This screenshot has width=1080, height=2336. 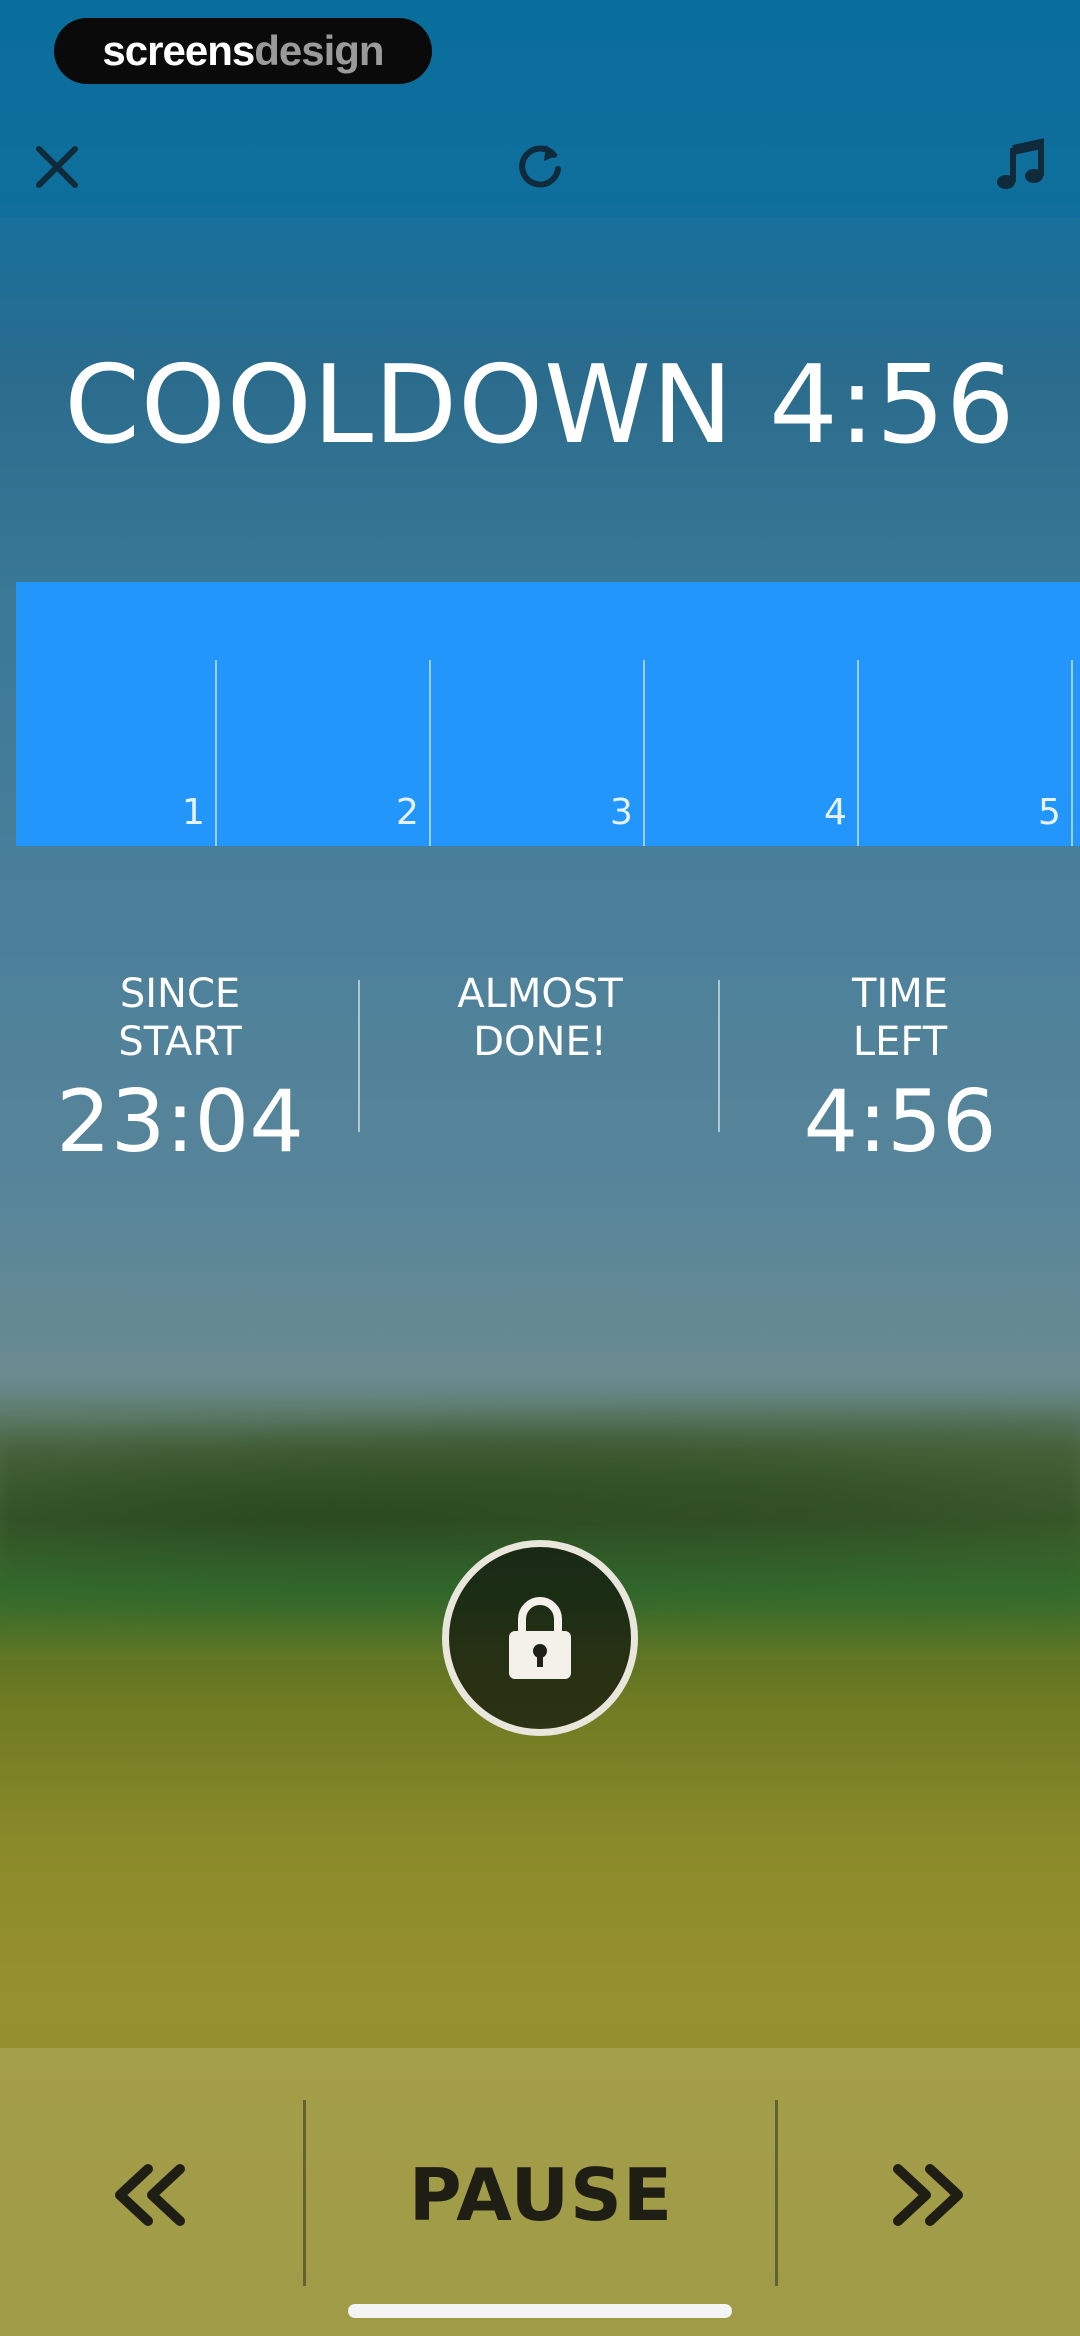 What do you see at coordinates (178, 50) in the screenshot?
I see `brand-part1: screens` at bounding box center [178, 50].